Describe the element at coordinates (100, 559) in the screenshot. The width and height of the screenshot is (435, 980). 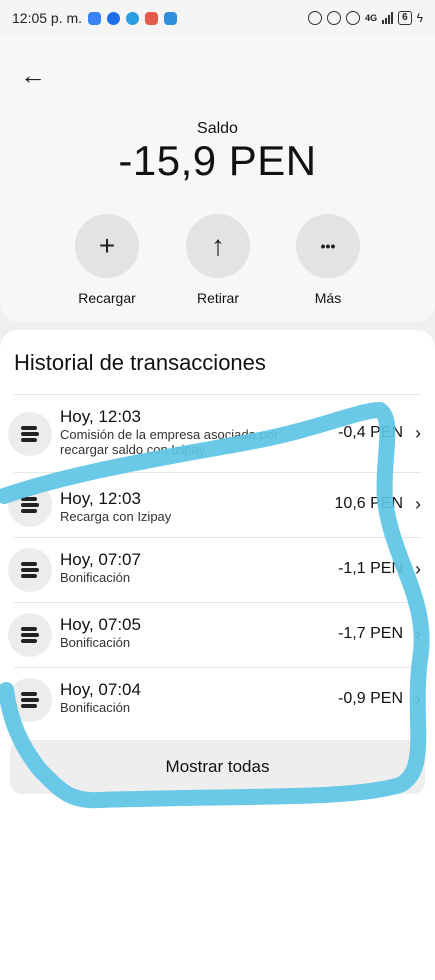
I see `transaction-title: Hoy, 07:07` at that location.